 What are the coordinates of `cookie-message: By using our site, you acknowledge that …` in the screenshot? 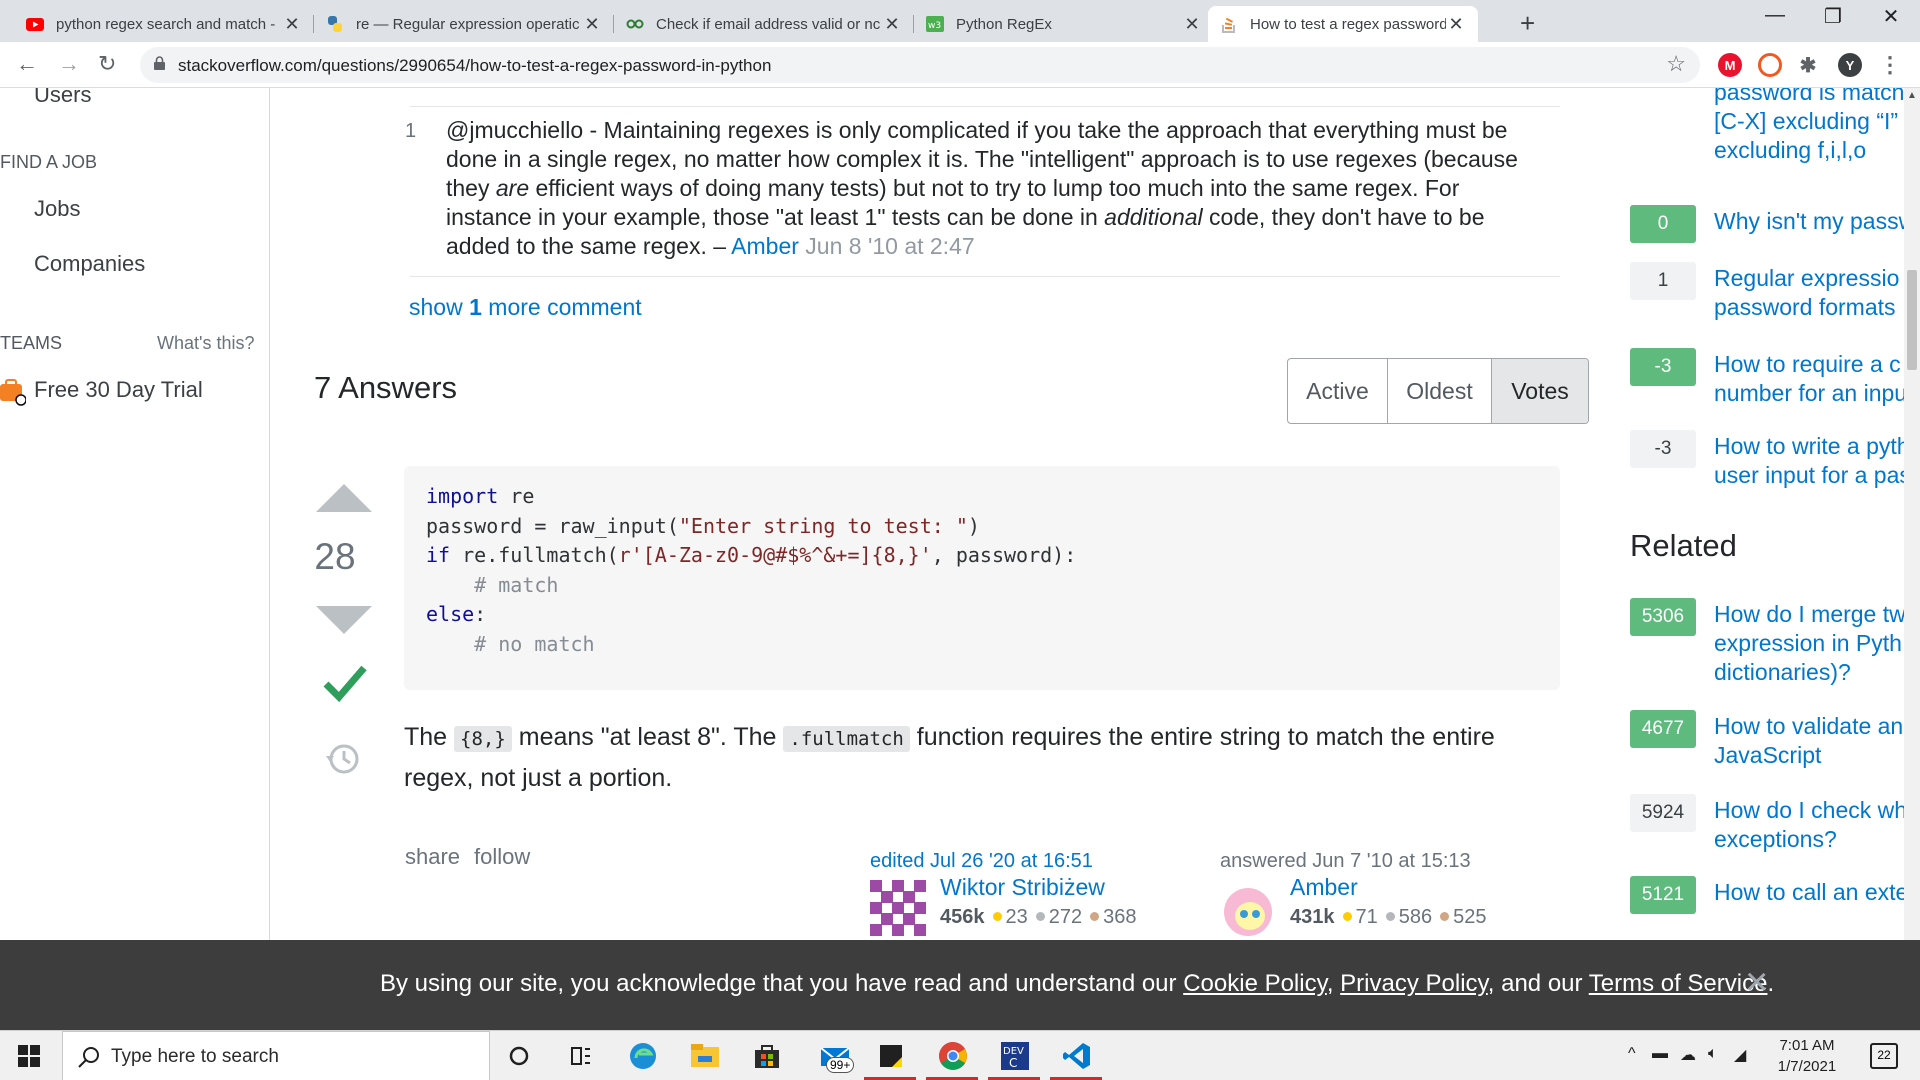 It's located at (1077, 983).